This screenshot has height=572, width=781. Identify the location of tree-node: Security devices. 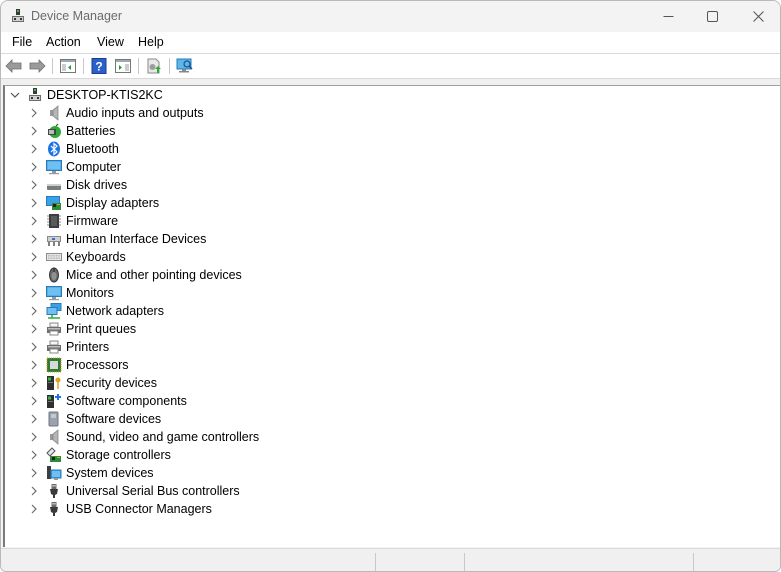
(92, 383).